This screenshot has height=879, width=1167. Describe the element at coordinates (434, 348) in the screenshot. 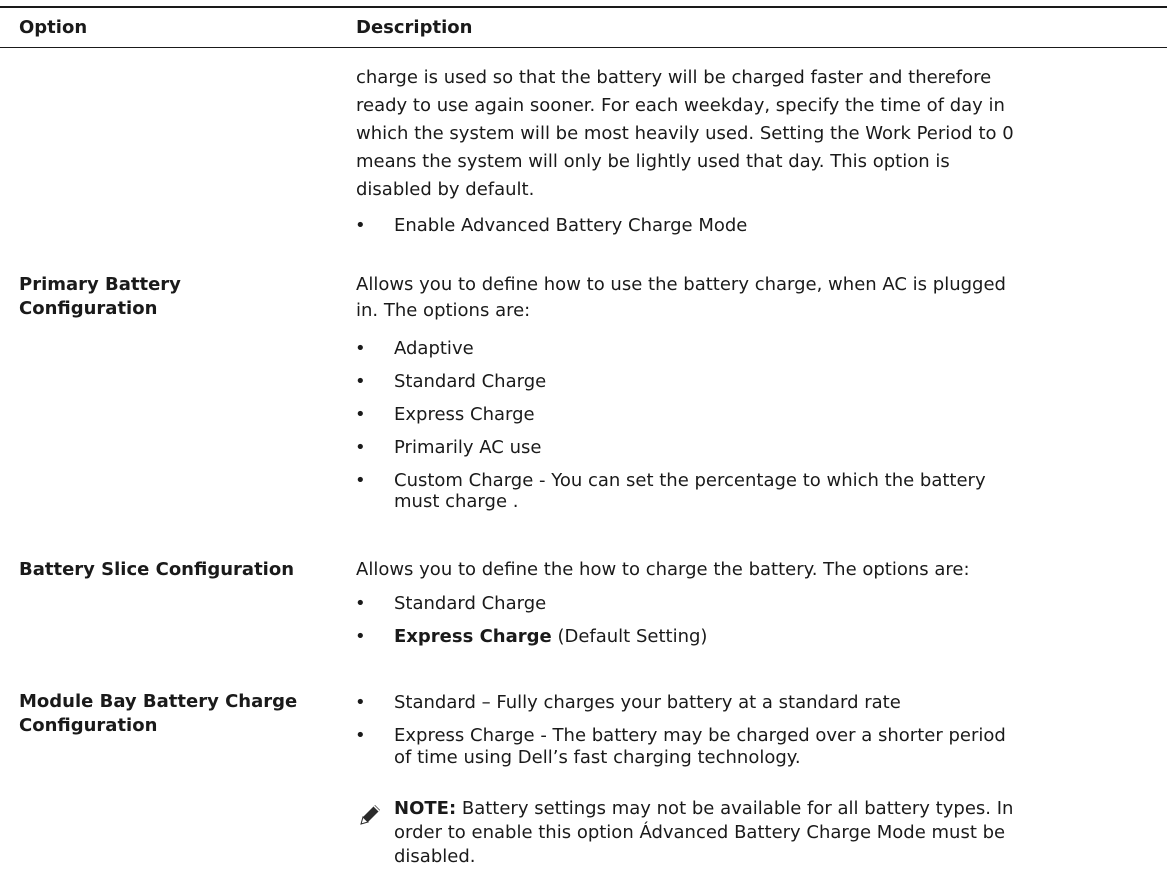

I see `list-item: Adaptive` at that location.